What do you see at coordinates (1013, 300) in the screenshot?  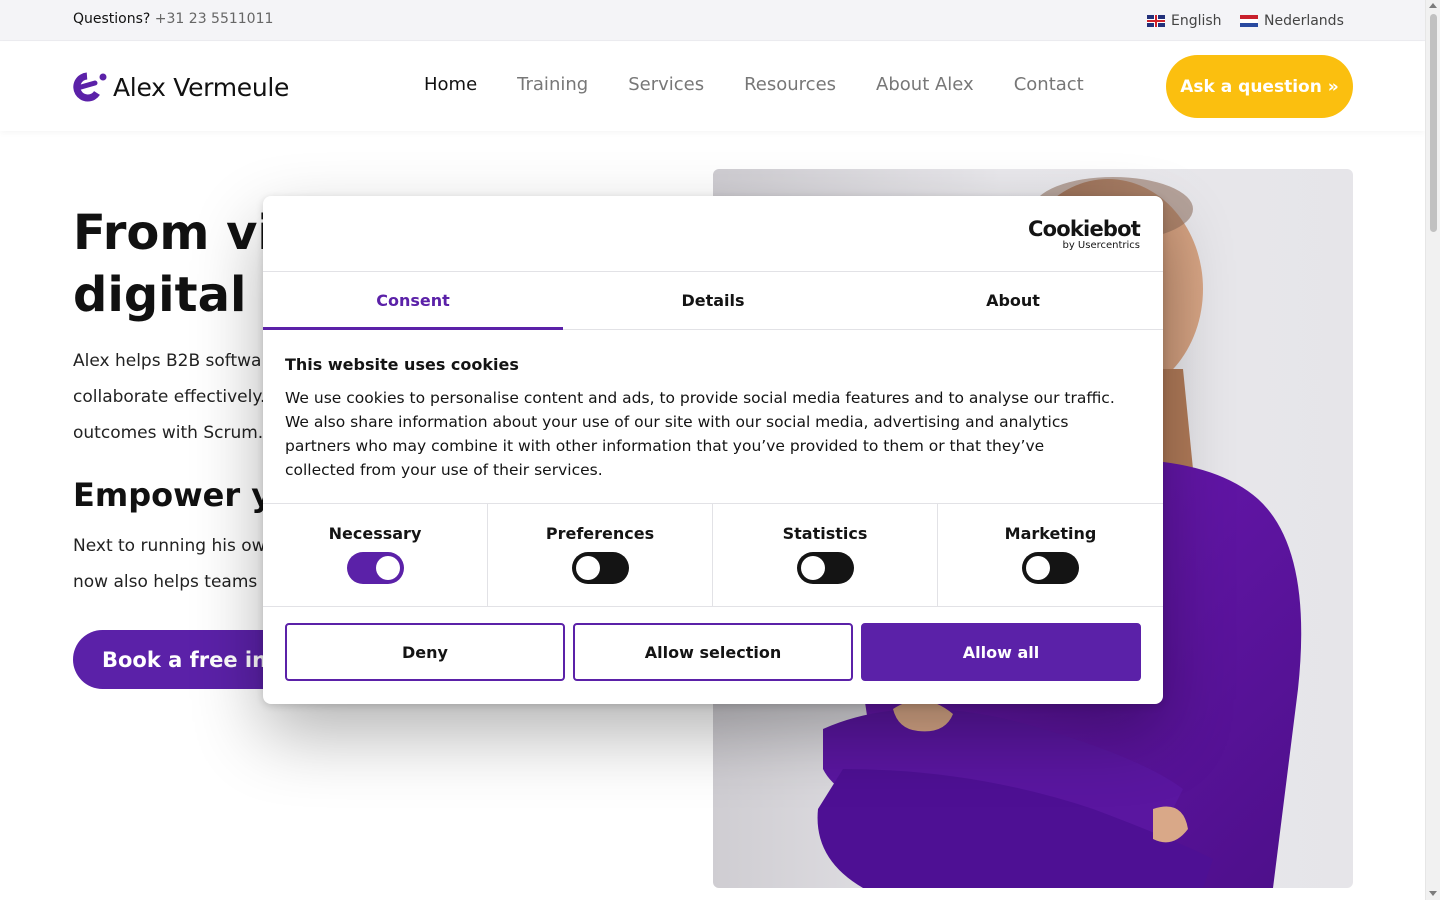 I see `tab-about: About` at bounding box center [1013, 300].